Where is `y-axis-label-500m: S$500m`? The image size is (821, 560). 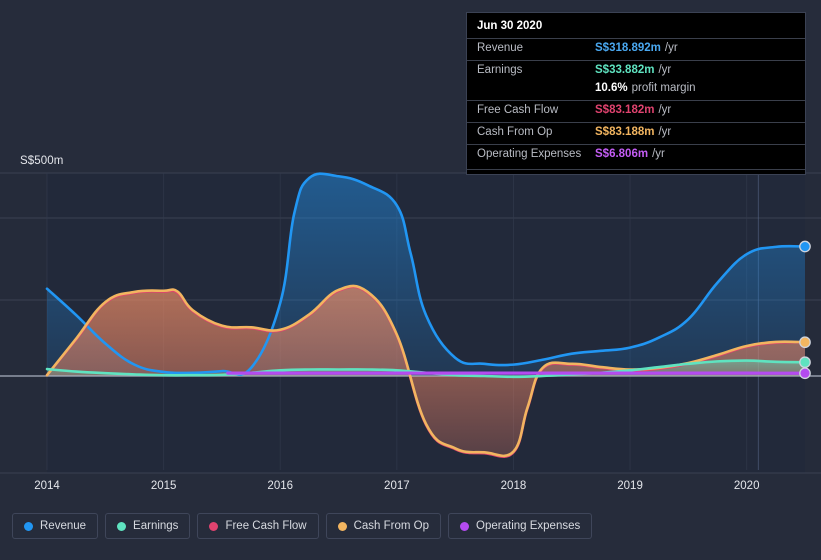
y-axis-label-500m: S$500m is located at coordinates (42, 161).